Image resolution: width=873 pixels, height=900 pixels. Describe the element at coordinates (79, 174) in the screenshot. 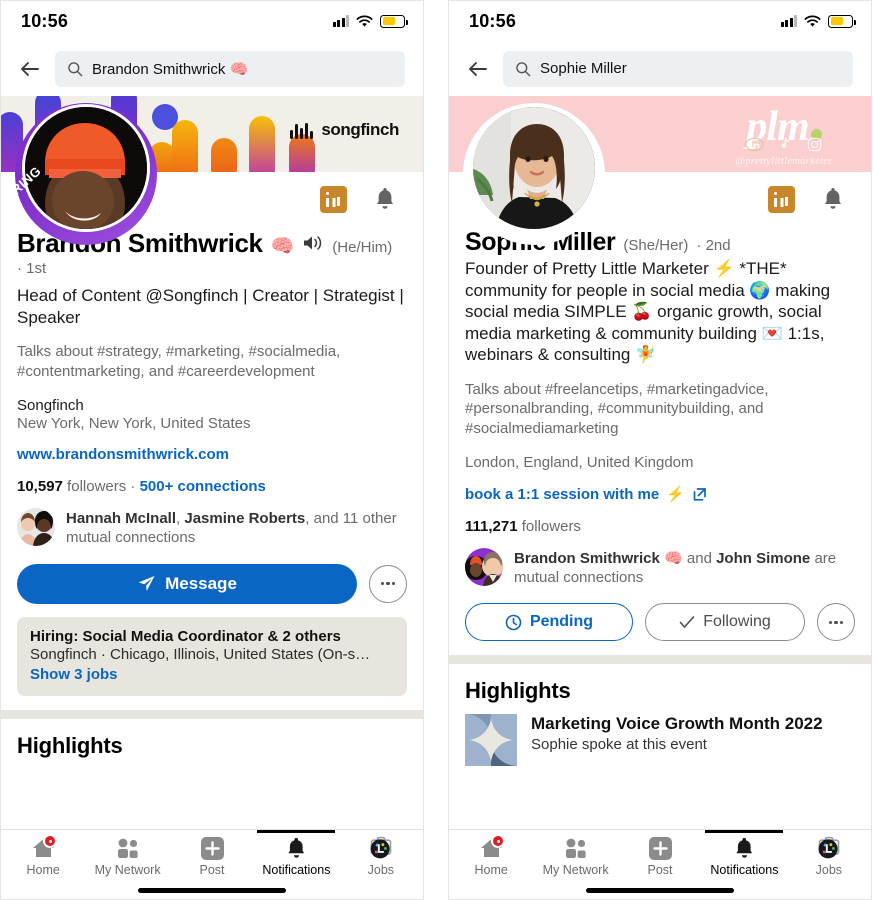

I see `profile-photo-brandon: #HIRING` at that location.